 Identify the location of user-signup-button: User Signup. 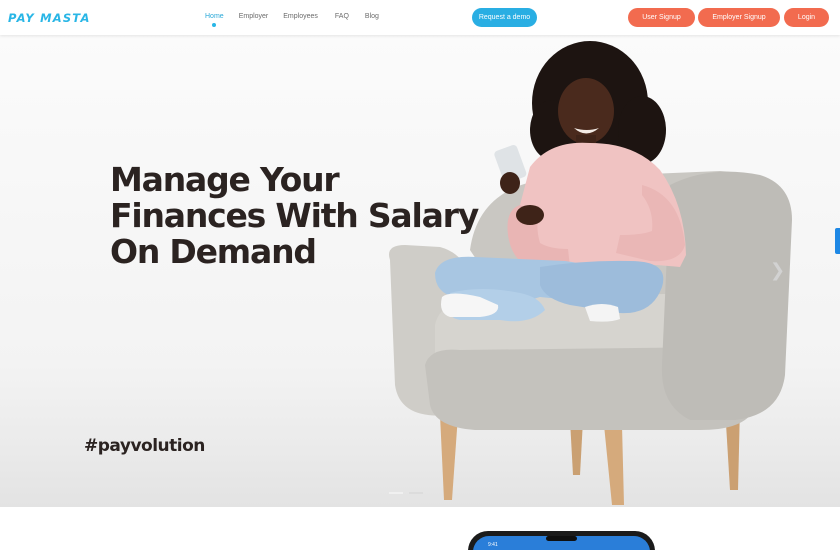
(661, 17).